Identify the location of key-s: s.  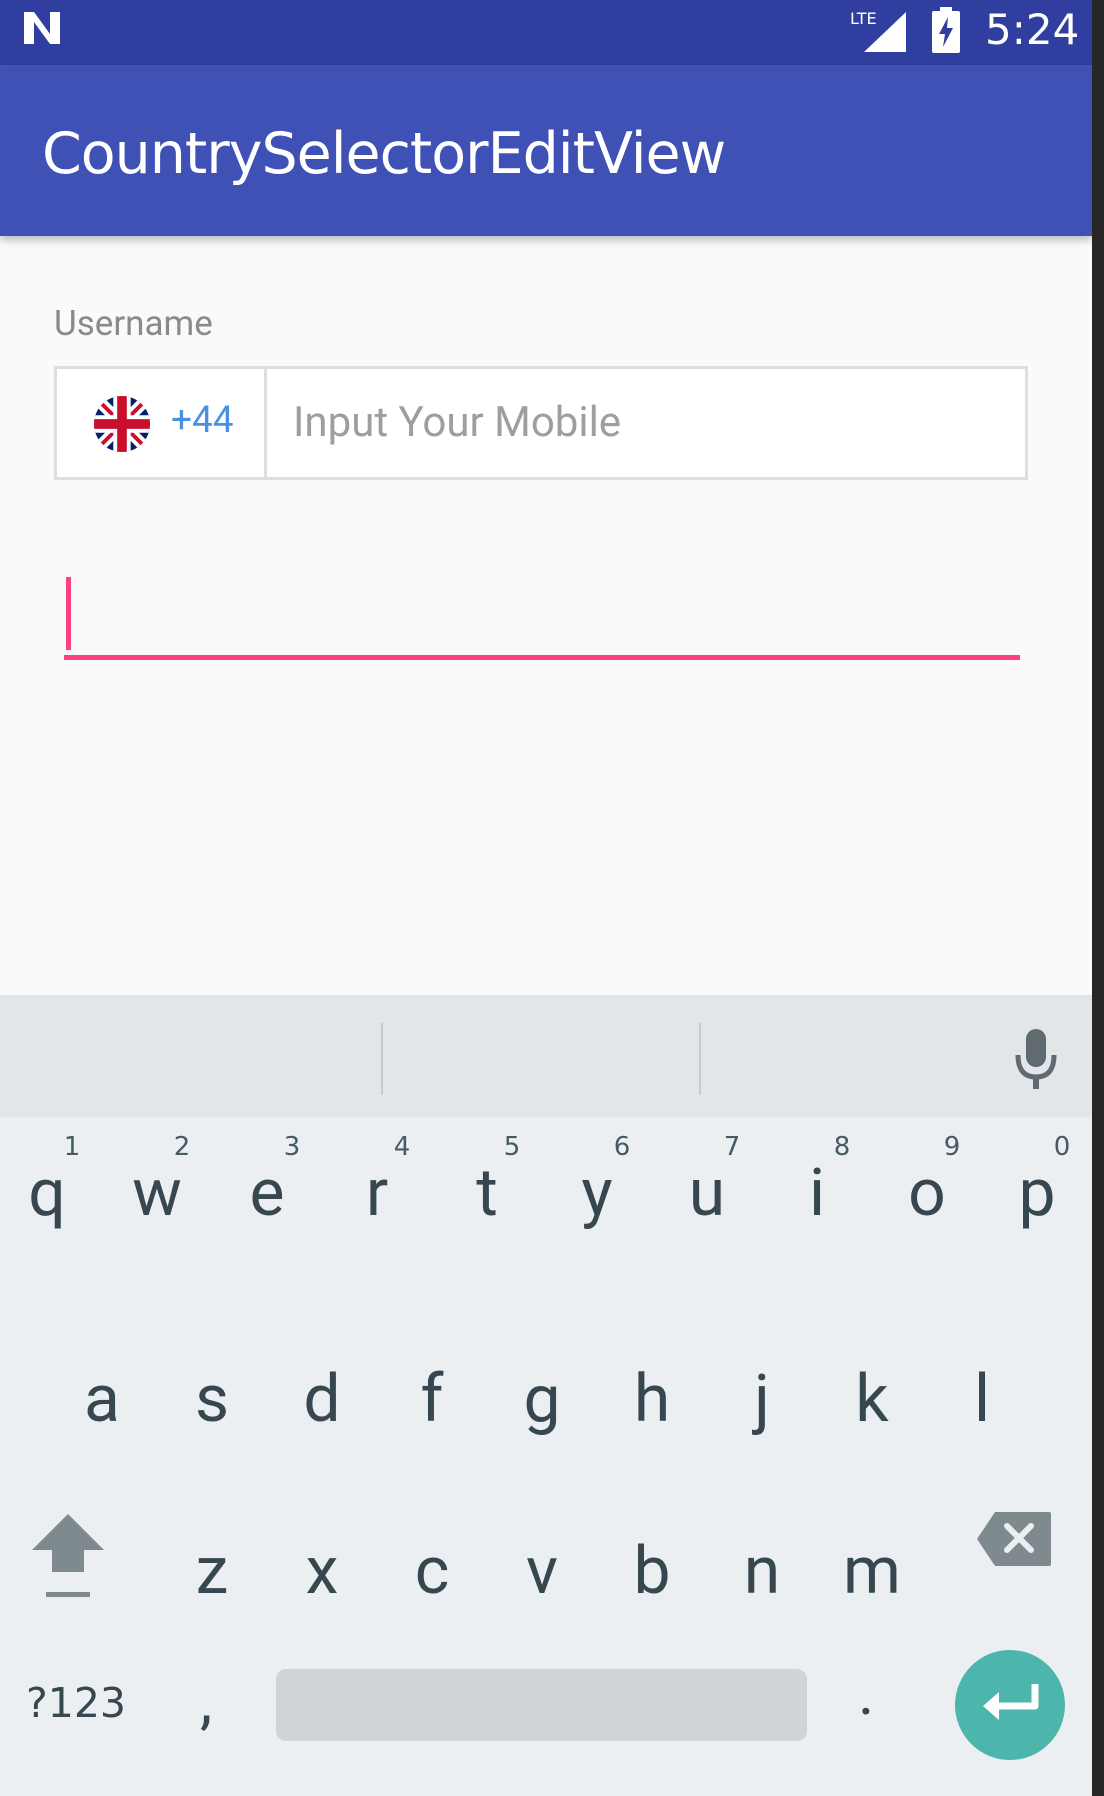
(212, 1388).